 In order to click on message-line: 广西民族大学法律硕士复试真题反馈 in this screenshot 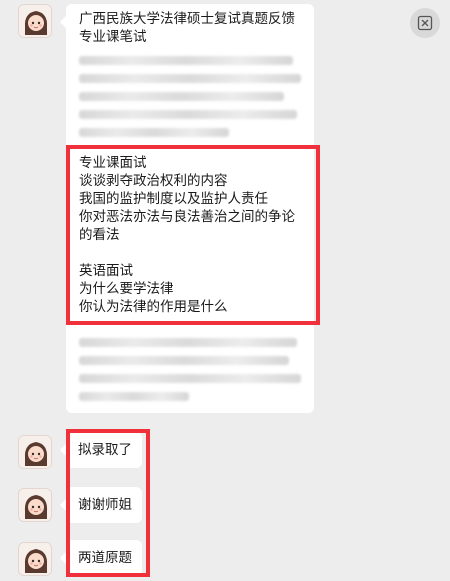, I will do `click(187, 19)`.